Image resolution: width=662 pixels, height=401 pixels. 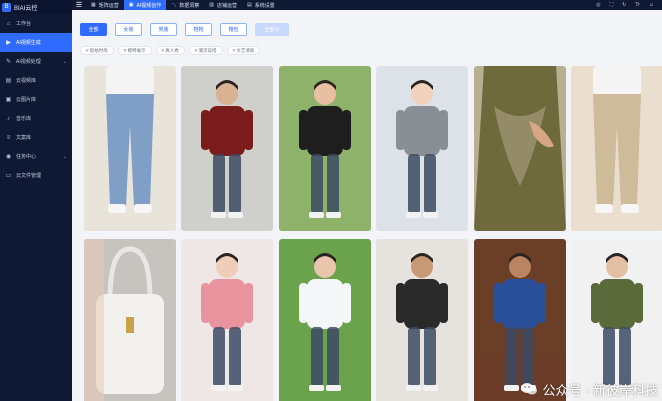 What do you see at coordinates (8, 157) in the screenshot?
I see `task-icon: ◉` at bounding box center [8, 157].